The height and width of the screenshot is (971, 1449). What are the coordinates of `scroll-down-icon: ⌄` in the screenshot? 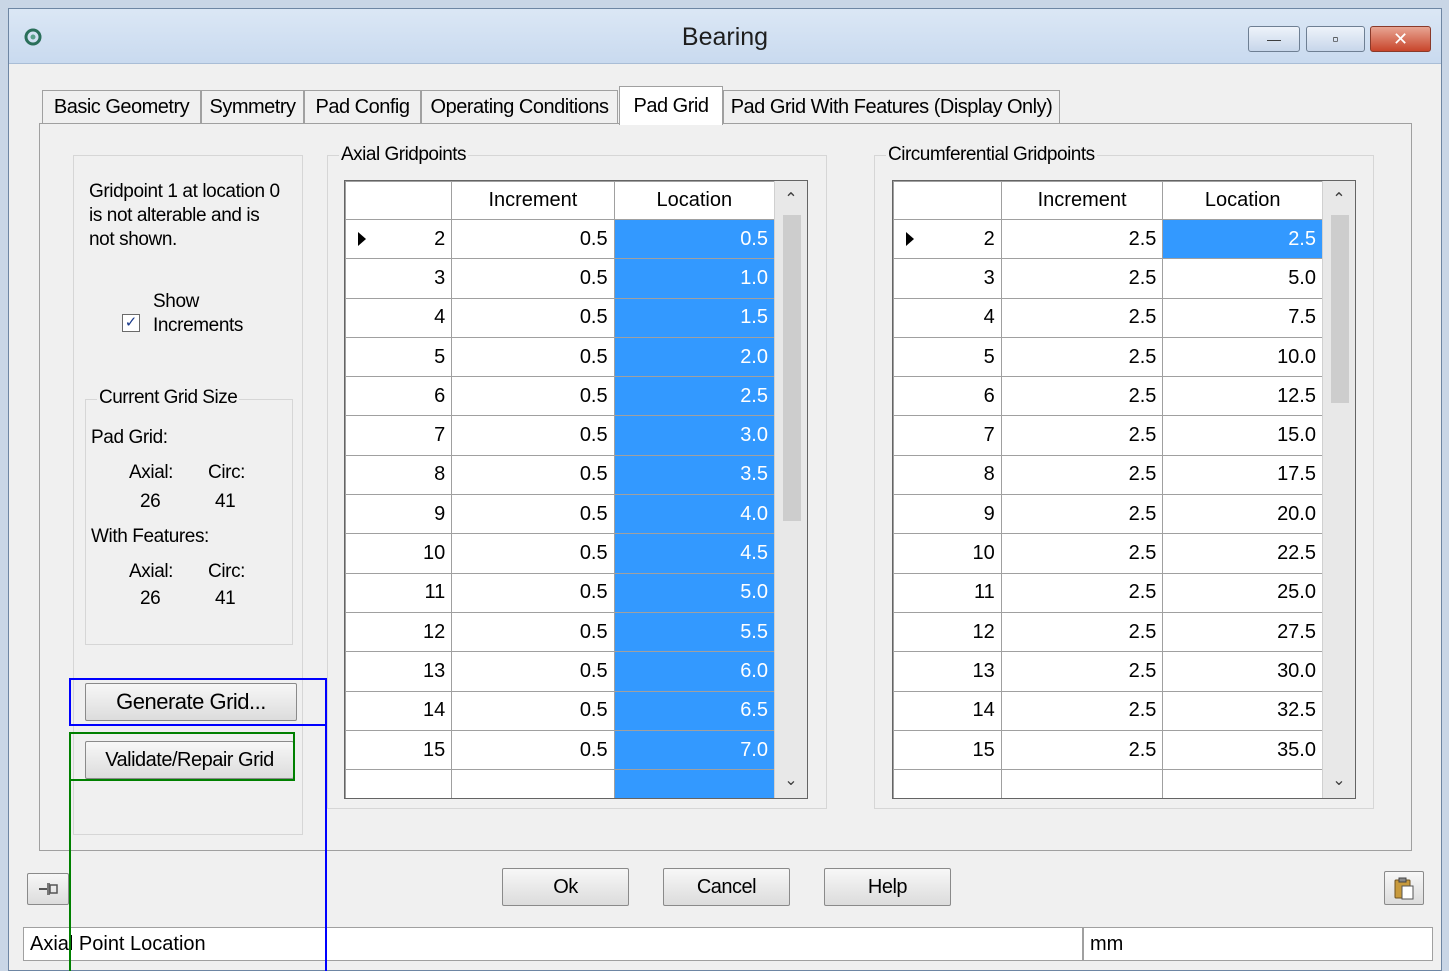 It's located at (1339, 780).